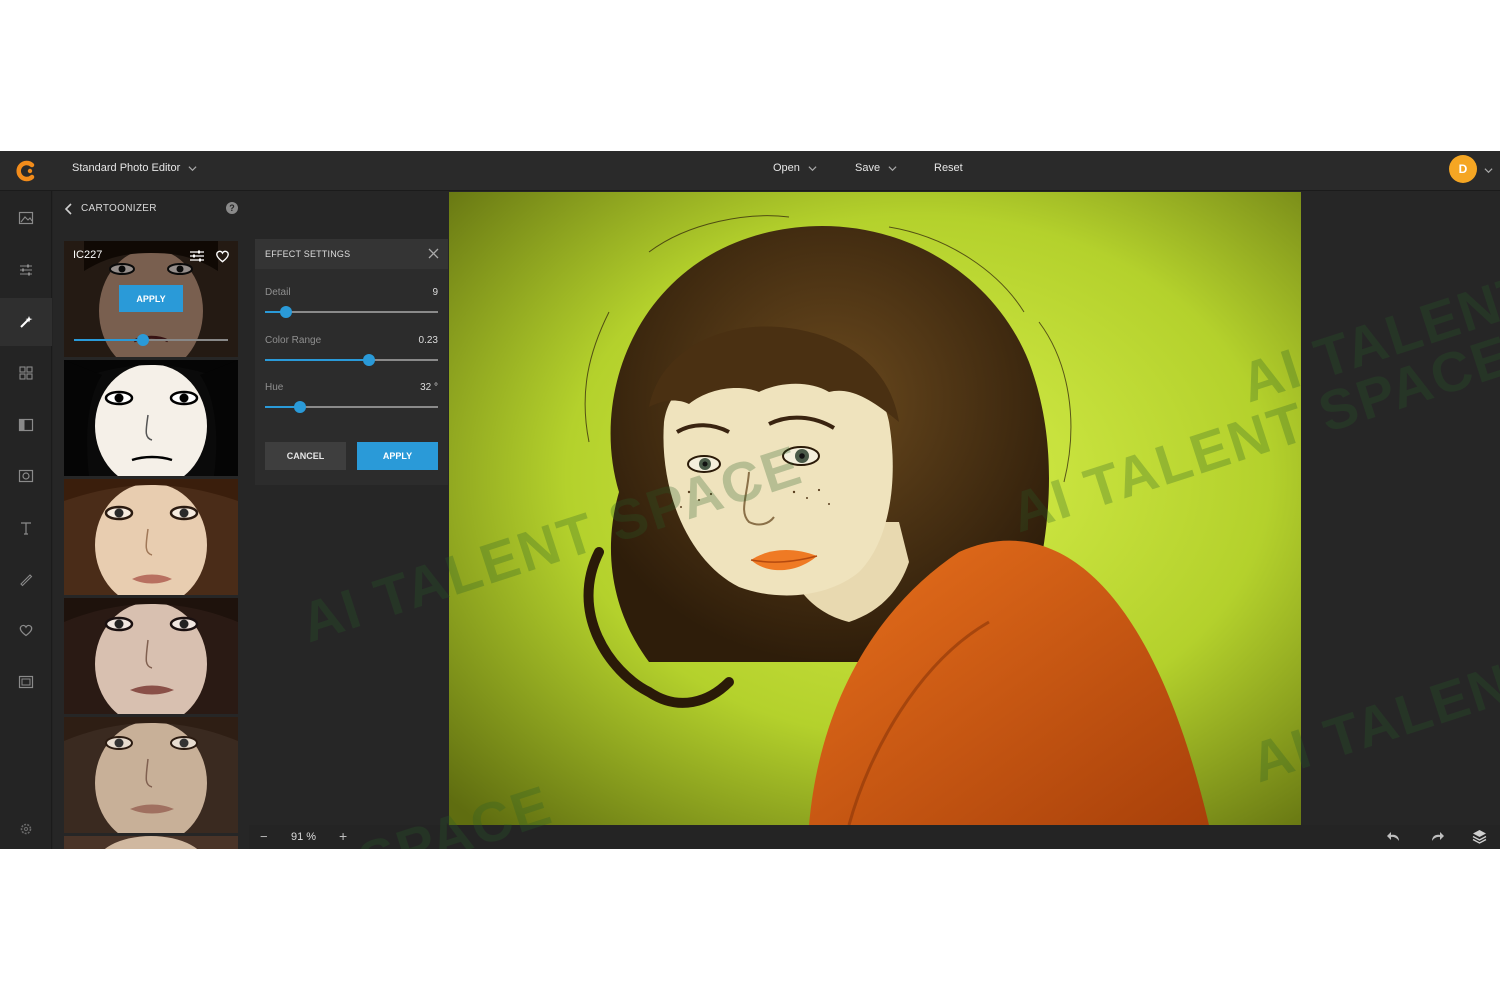 This screenshot has height=1000, width=1500. I want to click on reset-label: Reset, so click(948, 168).